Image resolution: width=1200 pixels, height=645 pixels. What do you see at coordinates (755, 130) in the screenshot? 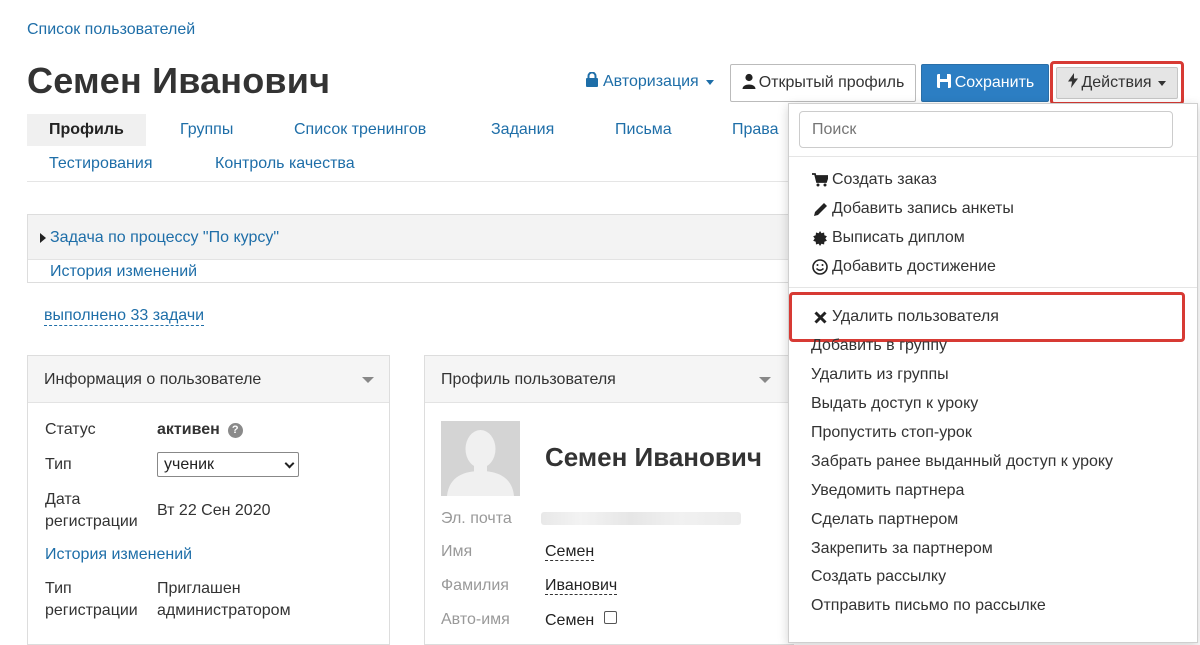
I see `tab-rights: Права` at bounding box center [755, 130].